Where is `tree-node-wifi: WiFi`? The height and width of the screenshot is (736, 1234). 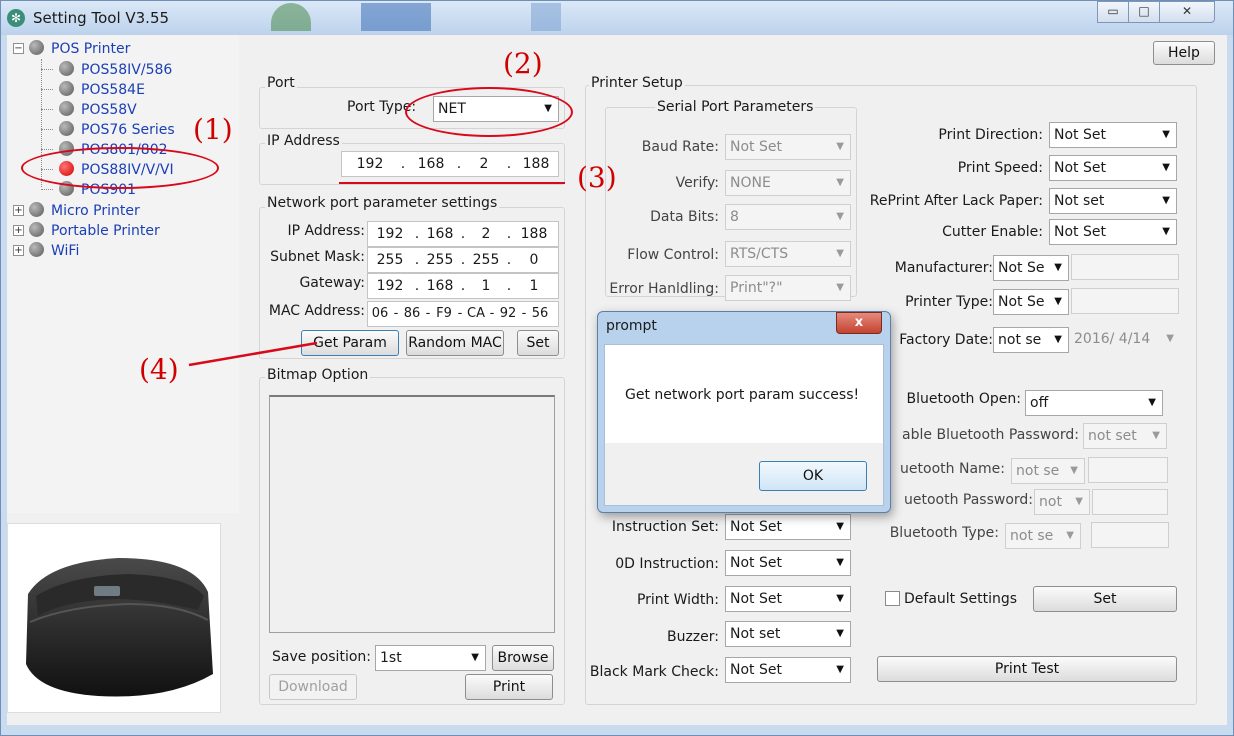 tree-node-wifi: WiFi is located at coordinates (54, 251).